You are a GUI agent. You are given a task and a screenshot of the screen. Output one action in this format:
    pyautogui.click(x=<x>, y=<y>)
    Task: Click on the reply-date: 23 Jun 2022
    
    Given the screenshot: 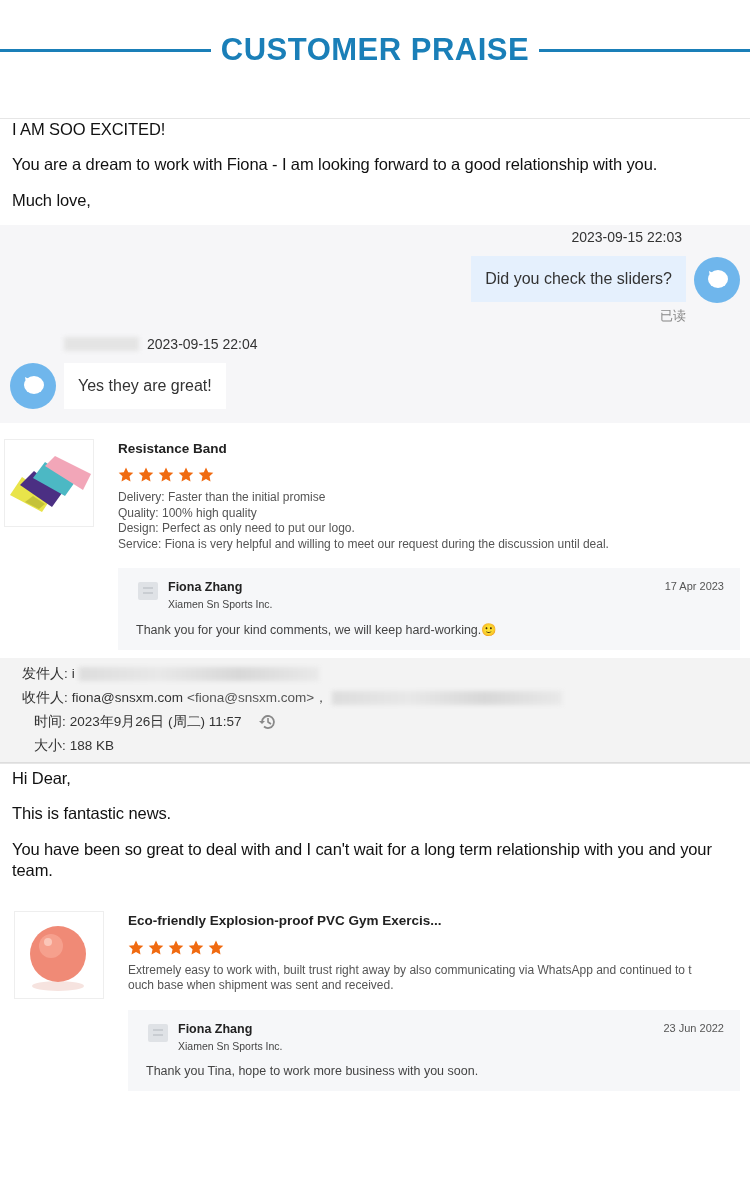 What is the action you would take?
    pyautogui.click(x=693, y=1028)
    